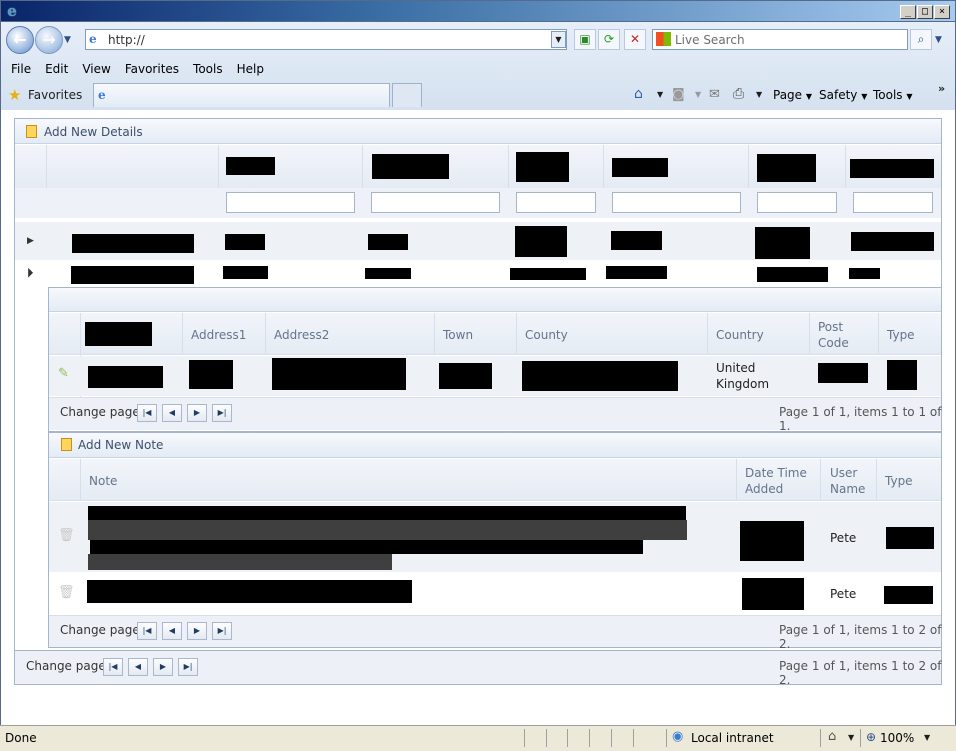 This screenshot has height=751, width=956. What do you see at coordinates (925, 12) in the screenshot?
I see `maximize-button: □` at bounding box center [925, 12].